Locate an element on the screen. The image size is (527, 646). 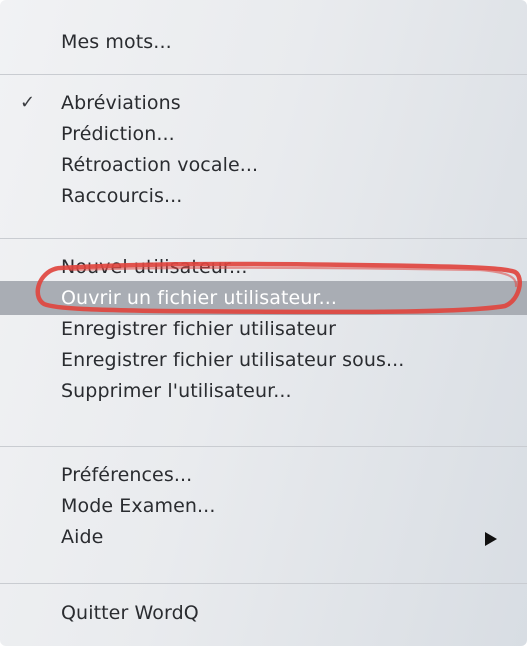
menu-item-label: Aide is located at coordinates (82, 537).